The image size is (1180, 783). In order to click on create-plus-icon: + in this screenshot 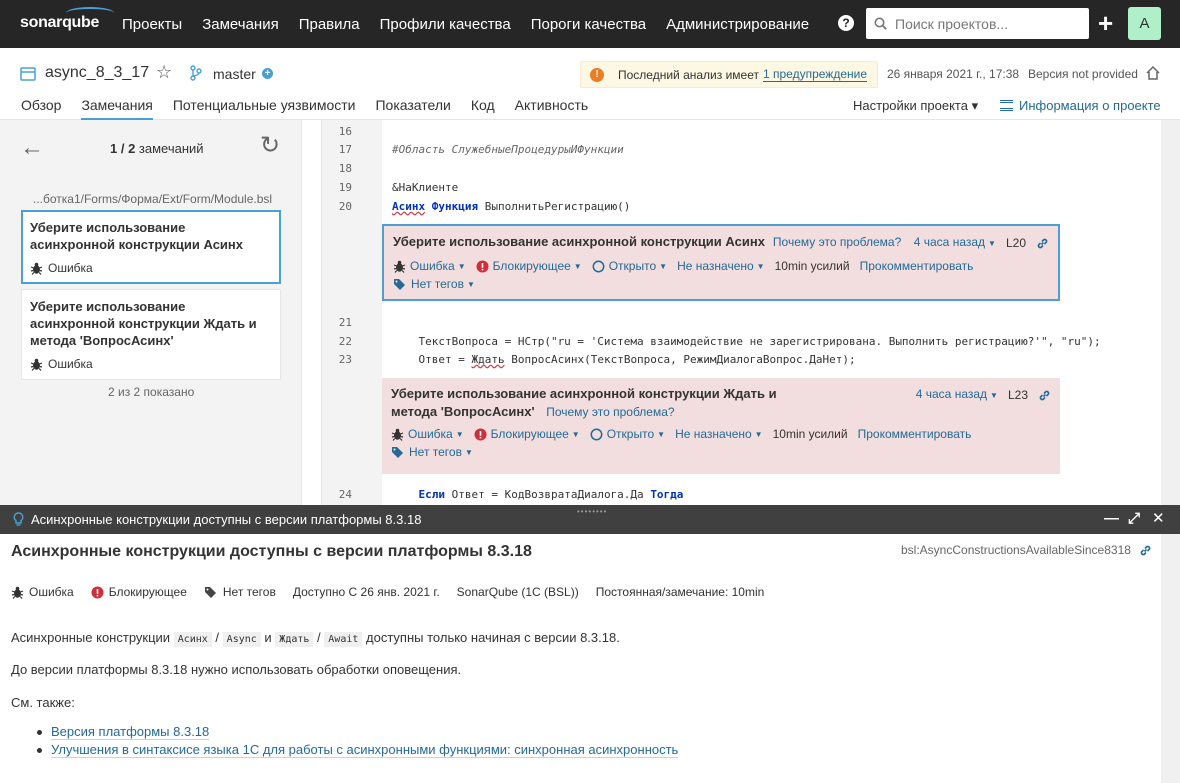, I will do `click(1105, 23)`.